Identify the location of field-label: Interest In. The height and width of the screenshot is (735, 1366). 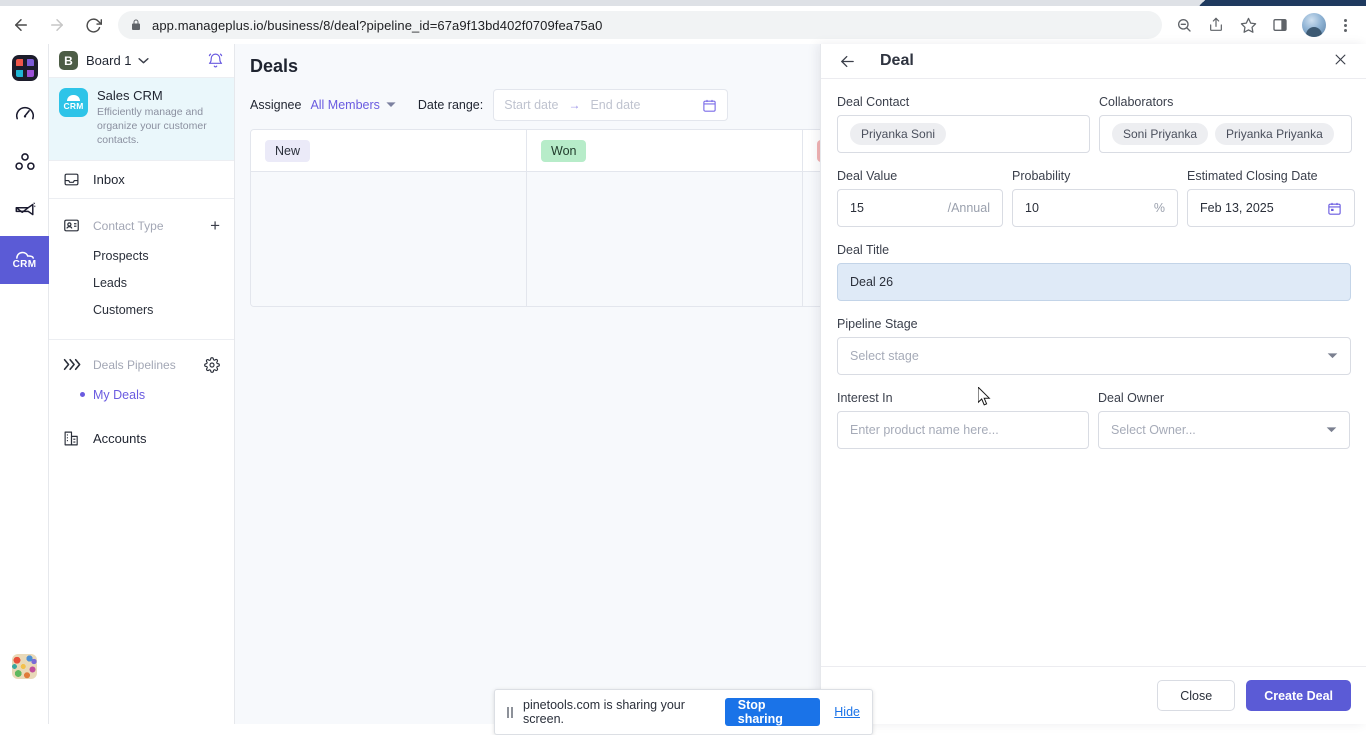
(865, 398).